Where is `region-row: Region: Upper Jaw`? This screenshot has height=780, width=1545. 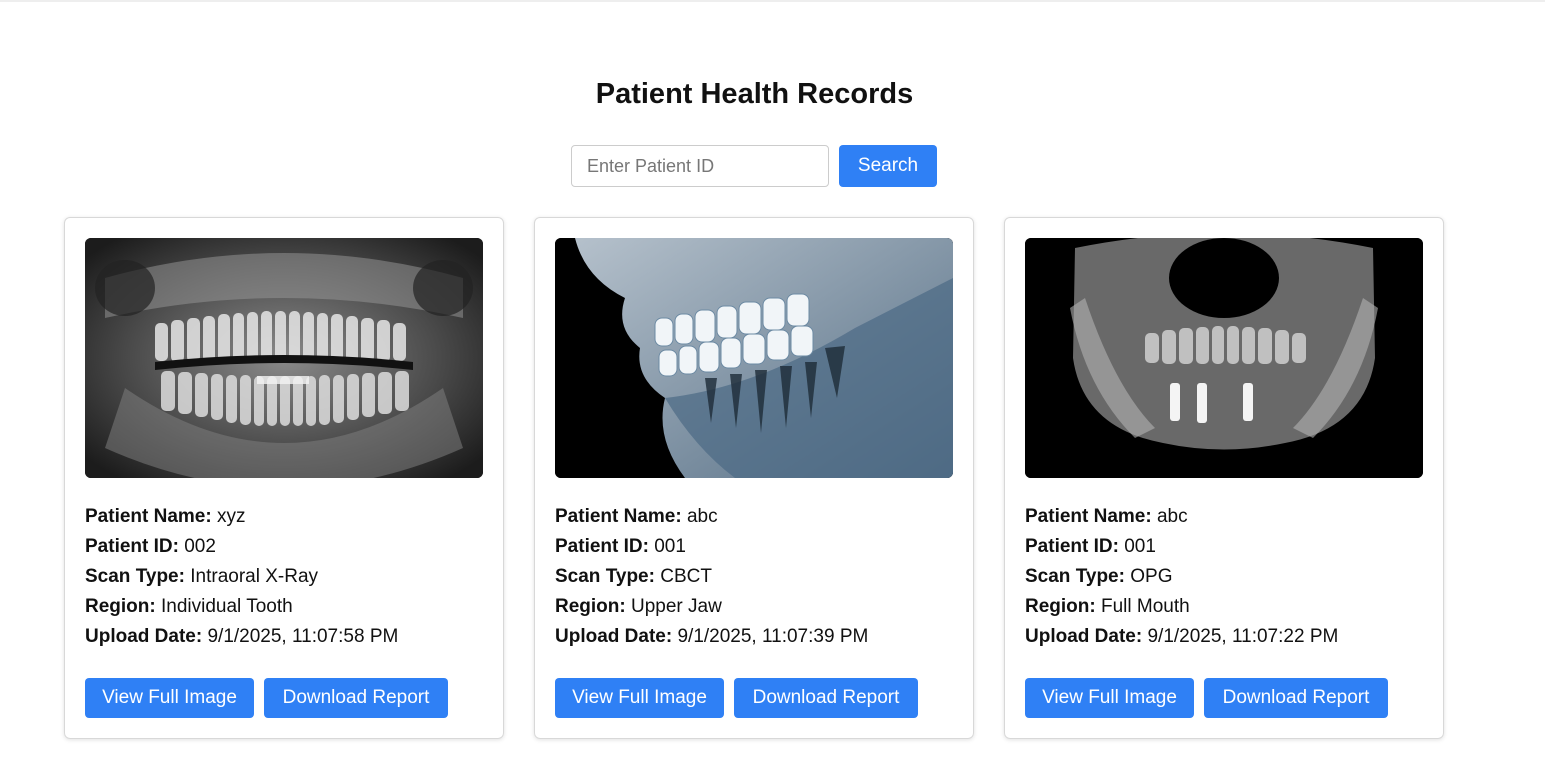
region-row: Region: Upper Jaw is located at coordinates (754, 607).